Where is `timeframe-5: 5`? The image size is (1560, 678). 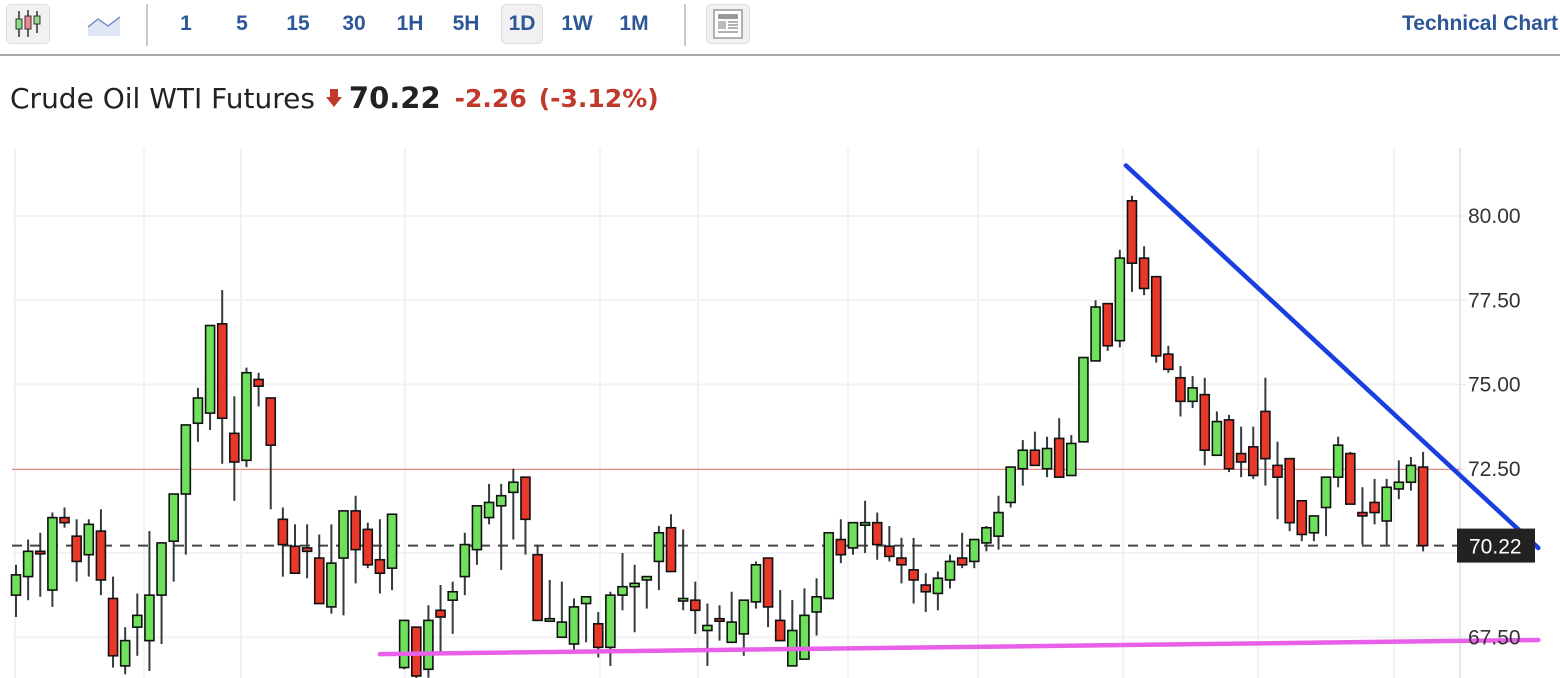
timeframe-5: 5 is located at coordinates (242, 24).